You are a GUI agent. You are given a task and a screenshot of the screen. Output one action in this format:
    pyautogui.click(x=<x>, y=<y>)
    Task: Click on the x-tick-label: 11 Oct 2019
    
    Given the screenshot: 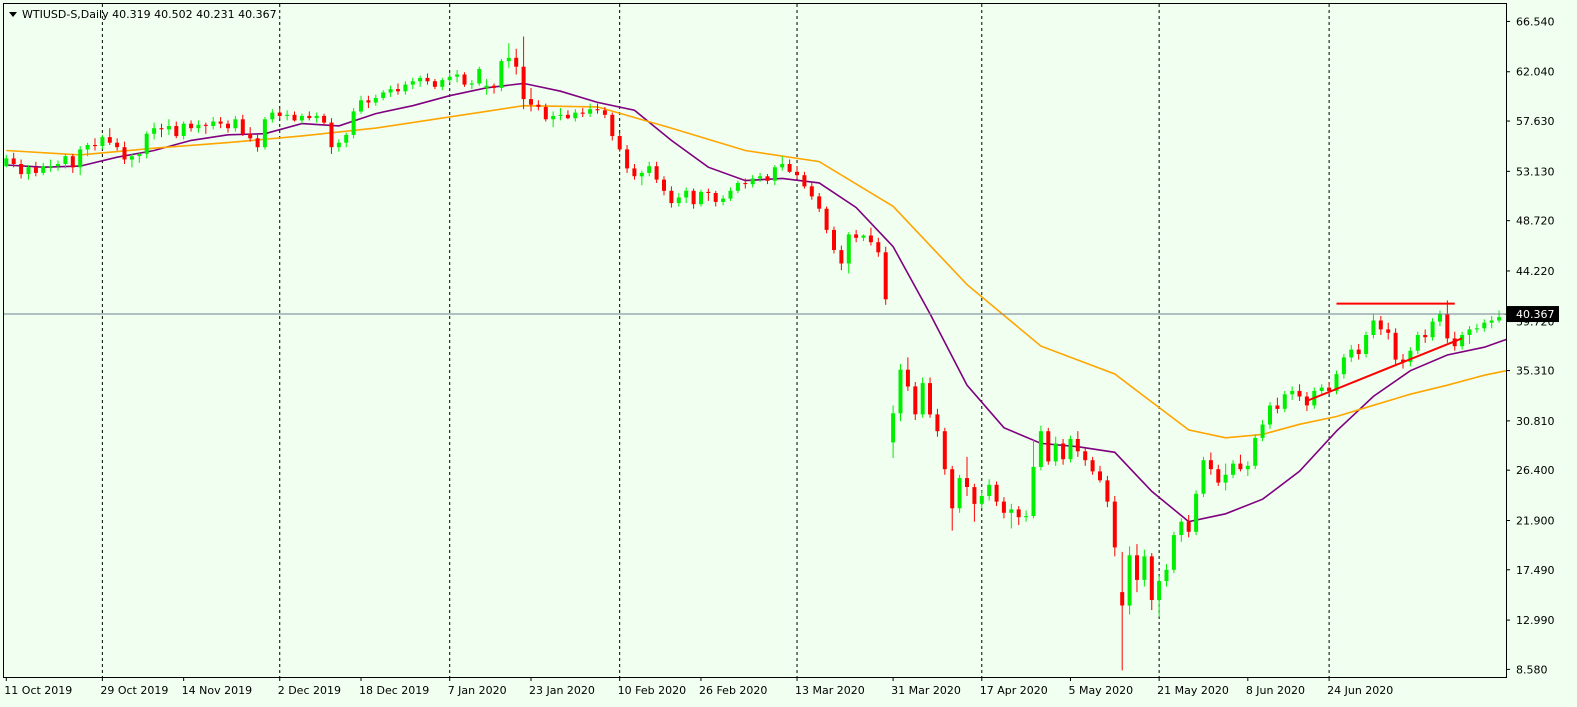 What is the action you would take?
    pyautogui.click(x=38, y=690)
    